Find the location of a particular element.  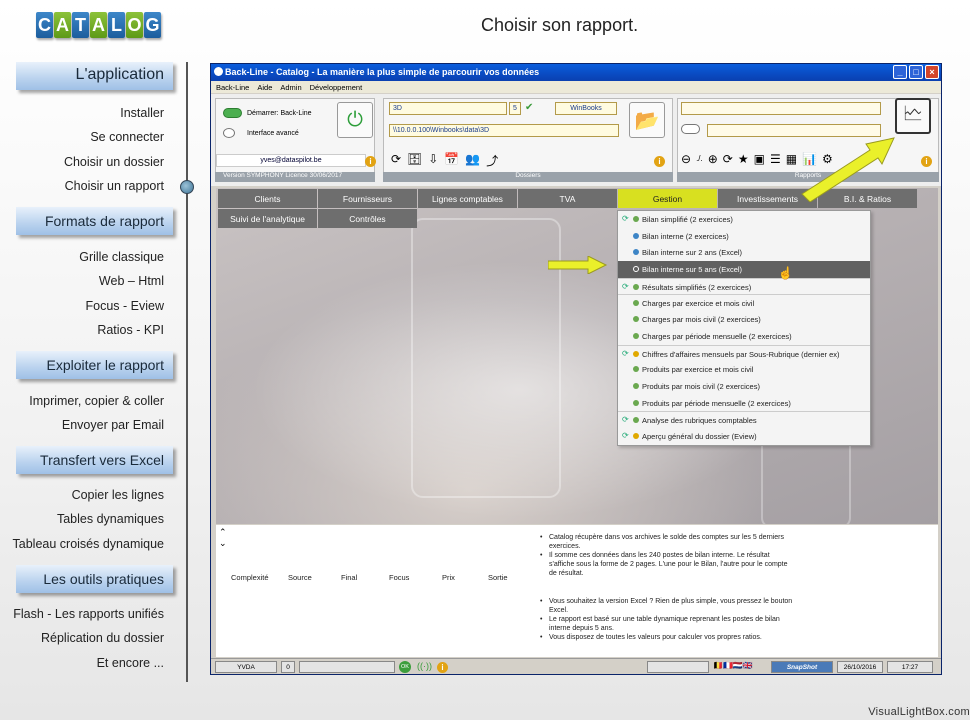

nav-item: Réplication du dossier is located at coordinates (102, 638).